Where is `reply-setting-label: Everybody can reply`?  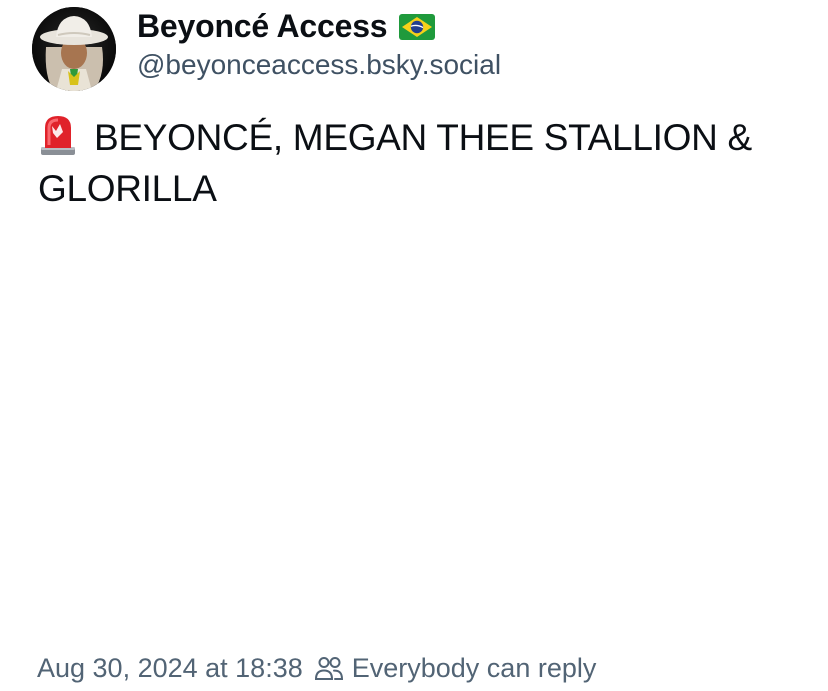 reply-setting-label: Everybody can reply is located at coordinates (474, 668).